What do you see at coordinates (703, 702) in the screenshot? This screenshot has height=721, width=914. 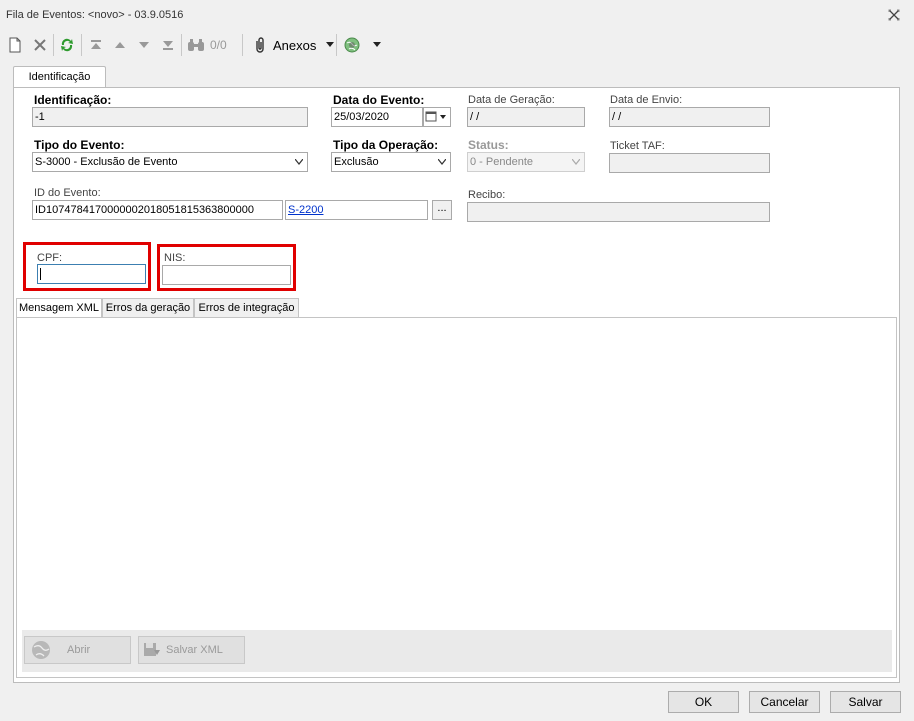 I see `ok-button: OK` at bounding box center [703, 702].